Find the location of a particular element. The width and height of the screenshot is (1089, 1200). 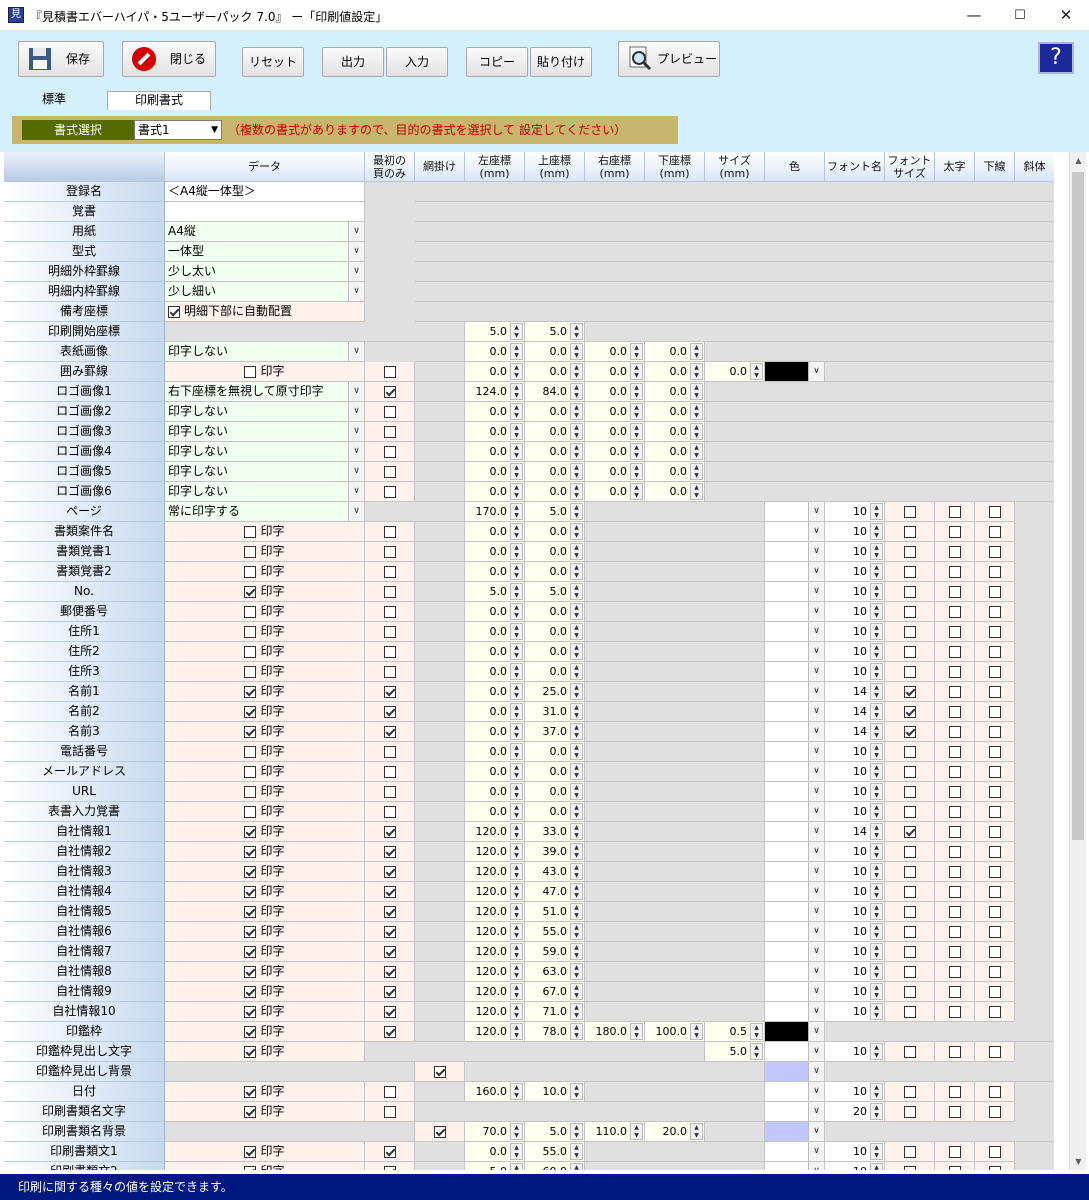

top-spinner: 55.0 ▲ ▼ is located at coordinates (555, 1152).